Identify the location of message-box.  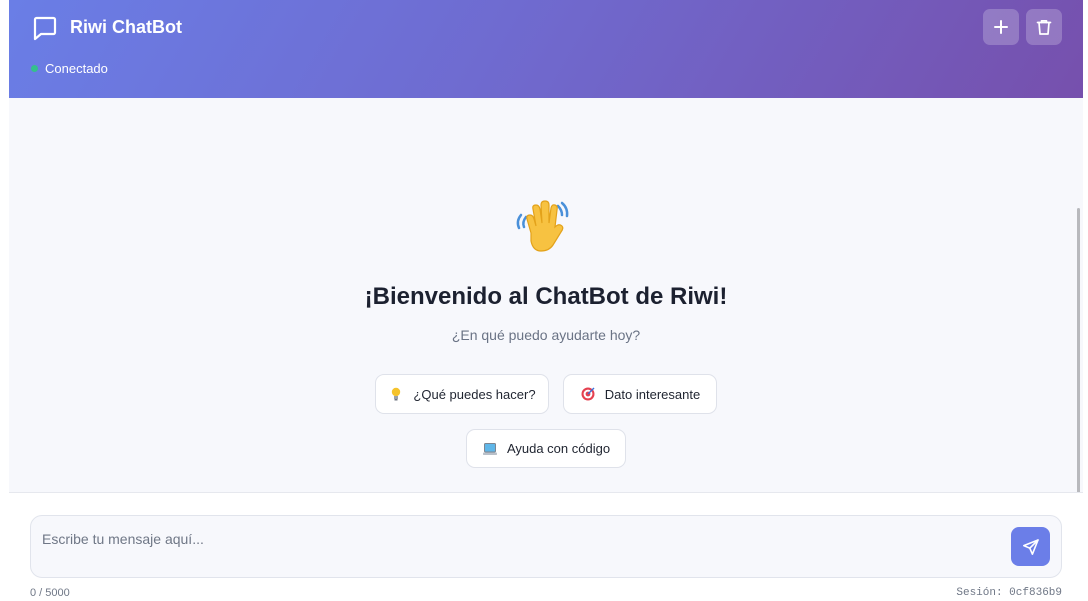
(546, 546).